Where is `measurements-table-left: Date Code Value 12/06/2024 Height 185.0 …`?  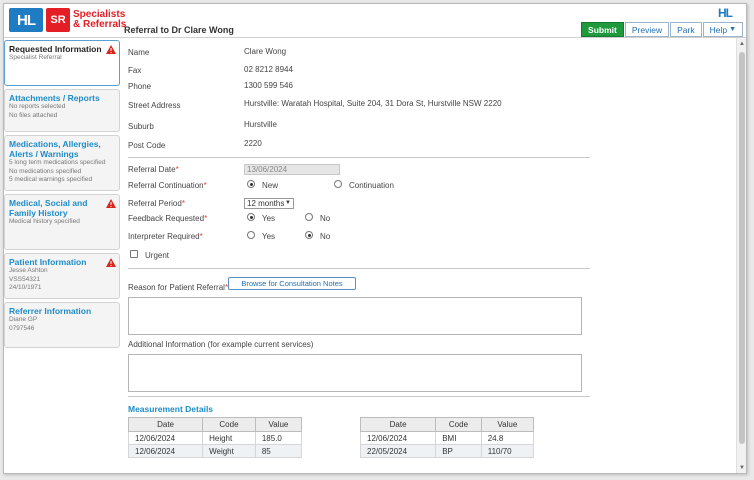 measurements-table-left: Date Code Value 12/06/2024 Height 185.0 … is located at coordinates (215, 437).